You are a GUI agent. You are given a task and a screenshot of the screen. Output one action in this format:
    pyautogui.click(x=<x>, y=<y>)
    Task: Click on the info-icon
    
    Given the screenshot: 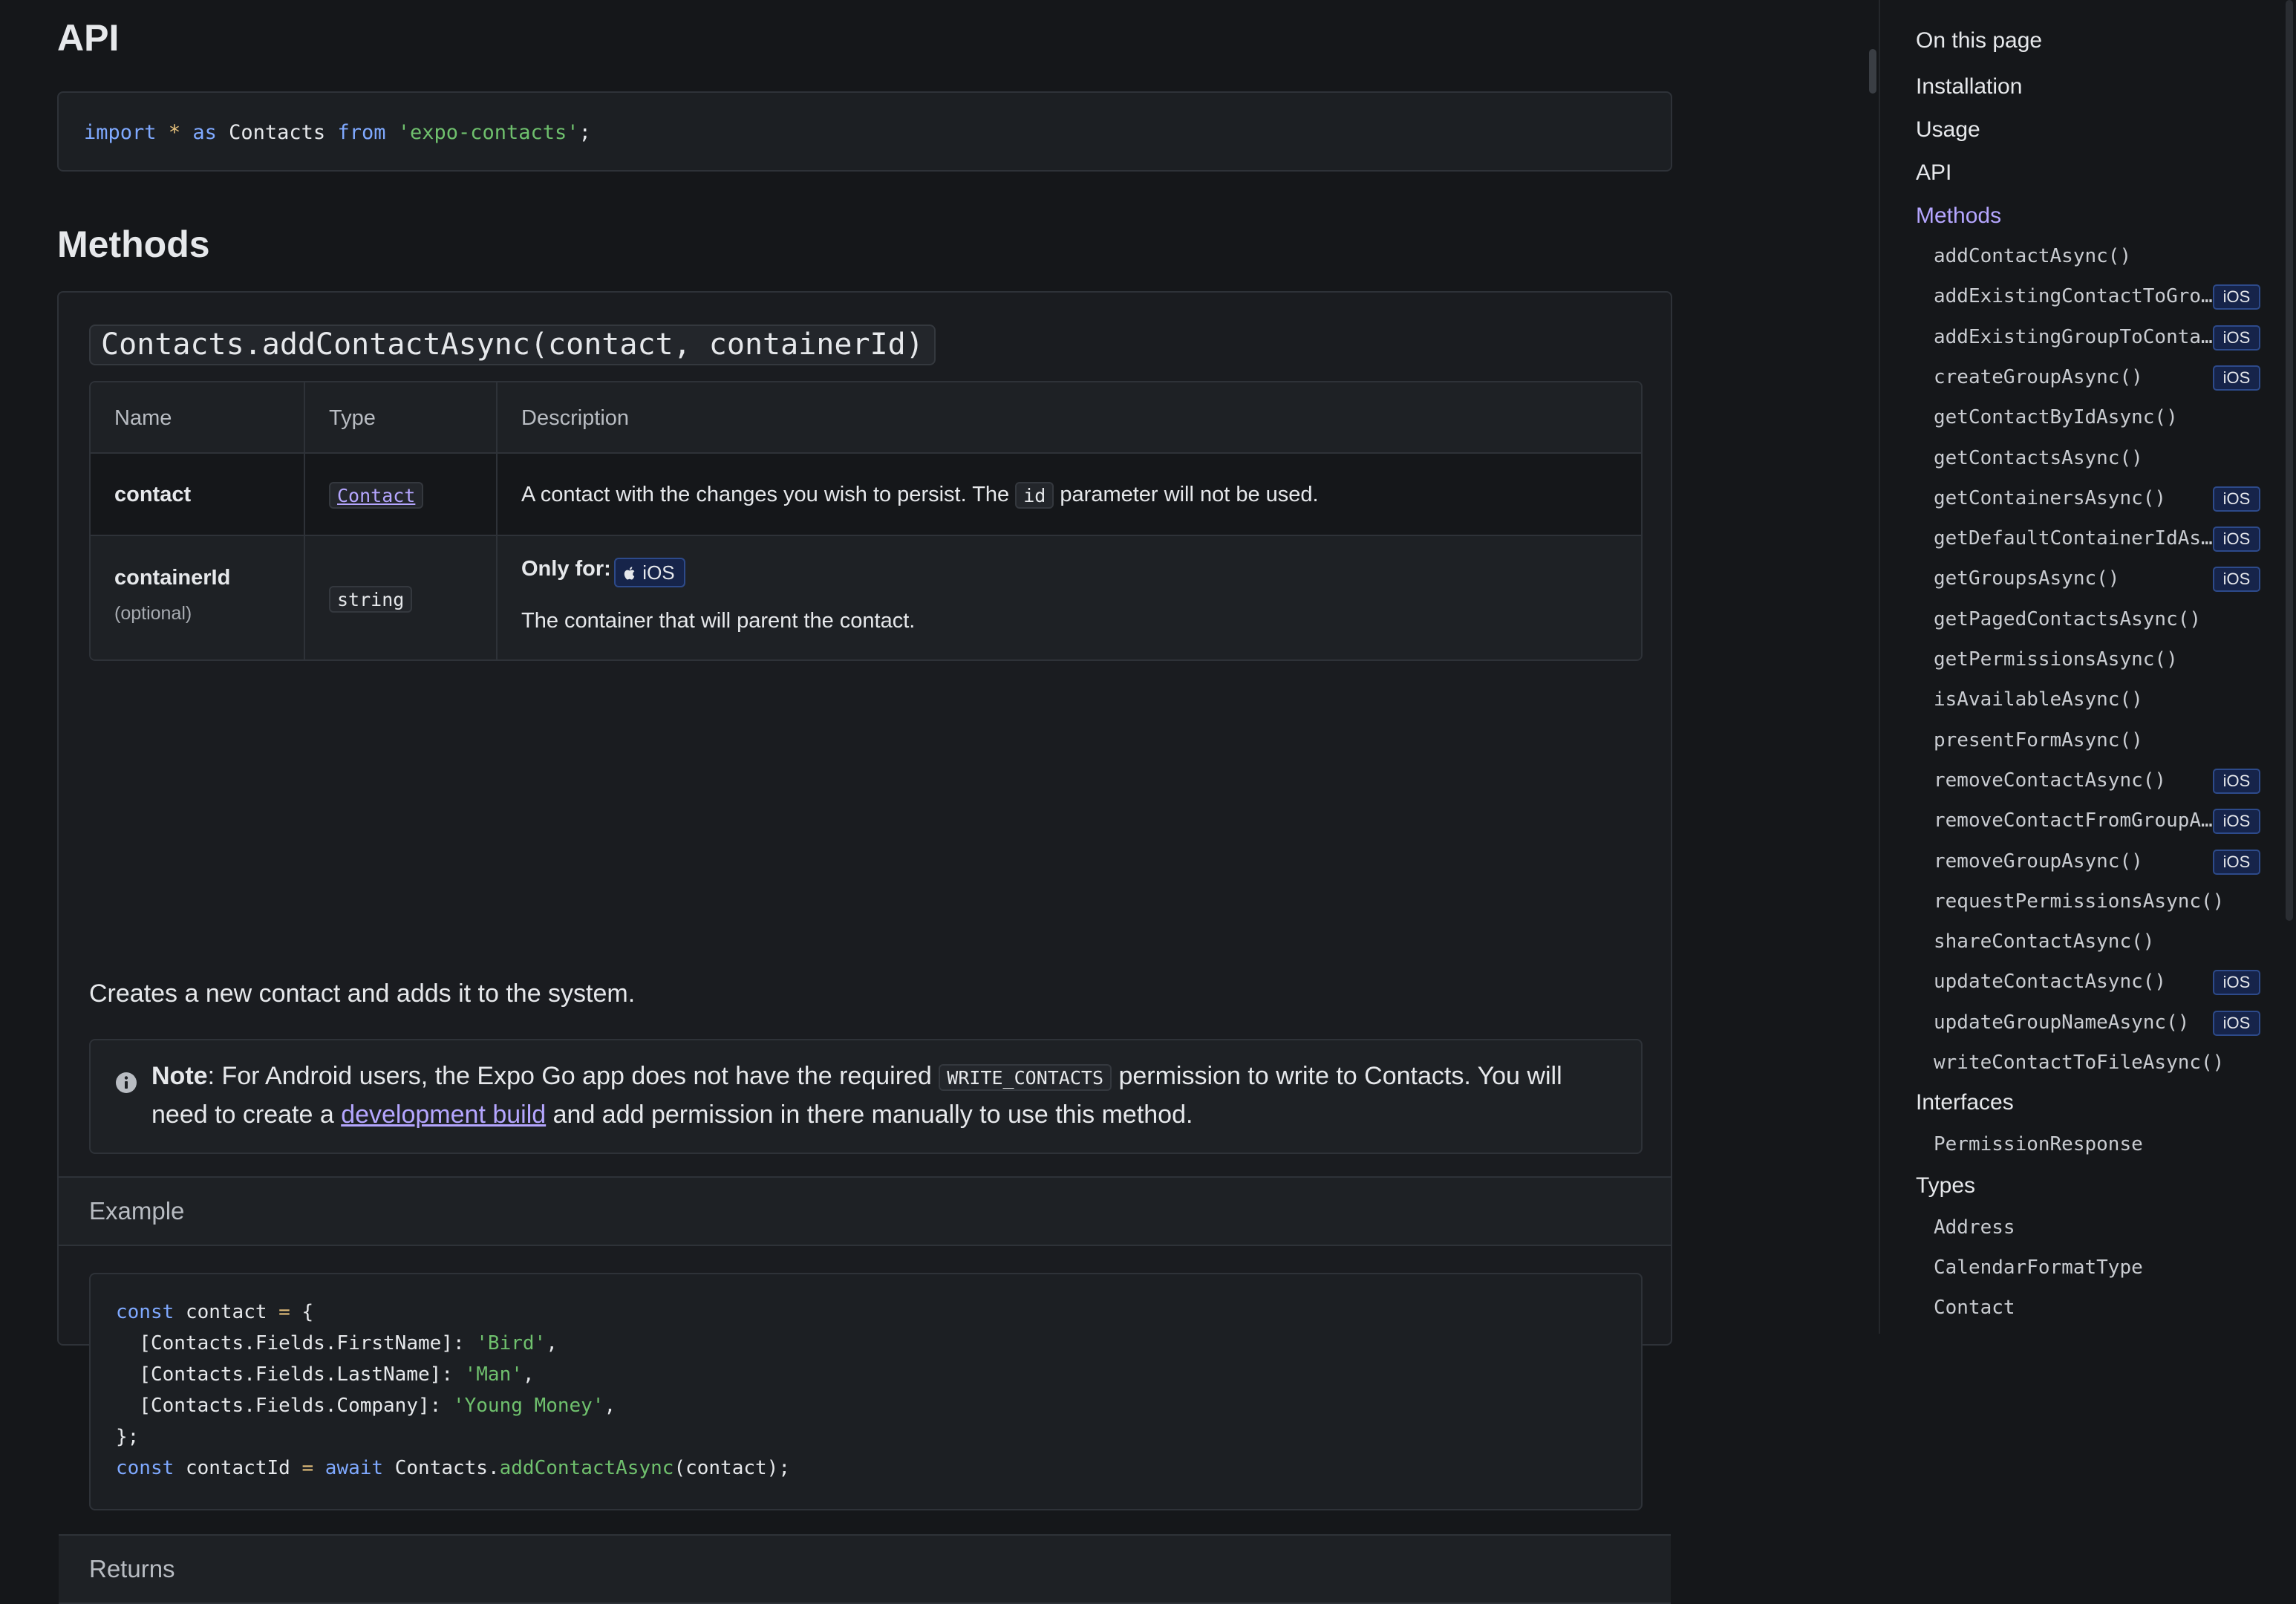 What is the action you would take?
    pyautogui.click(x=126, y=1082)
    